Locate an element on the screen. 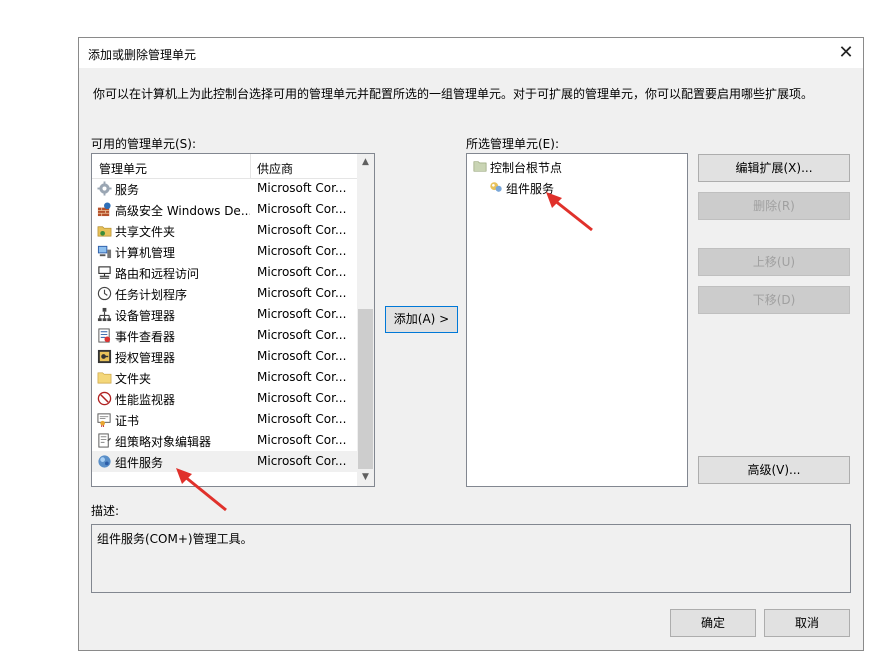 This screenshot has height=665, width=875. move-up-button: 上移(U) is located at coordinates (774, 262).